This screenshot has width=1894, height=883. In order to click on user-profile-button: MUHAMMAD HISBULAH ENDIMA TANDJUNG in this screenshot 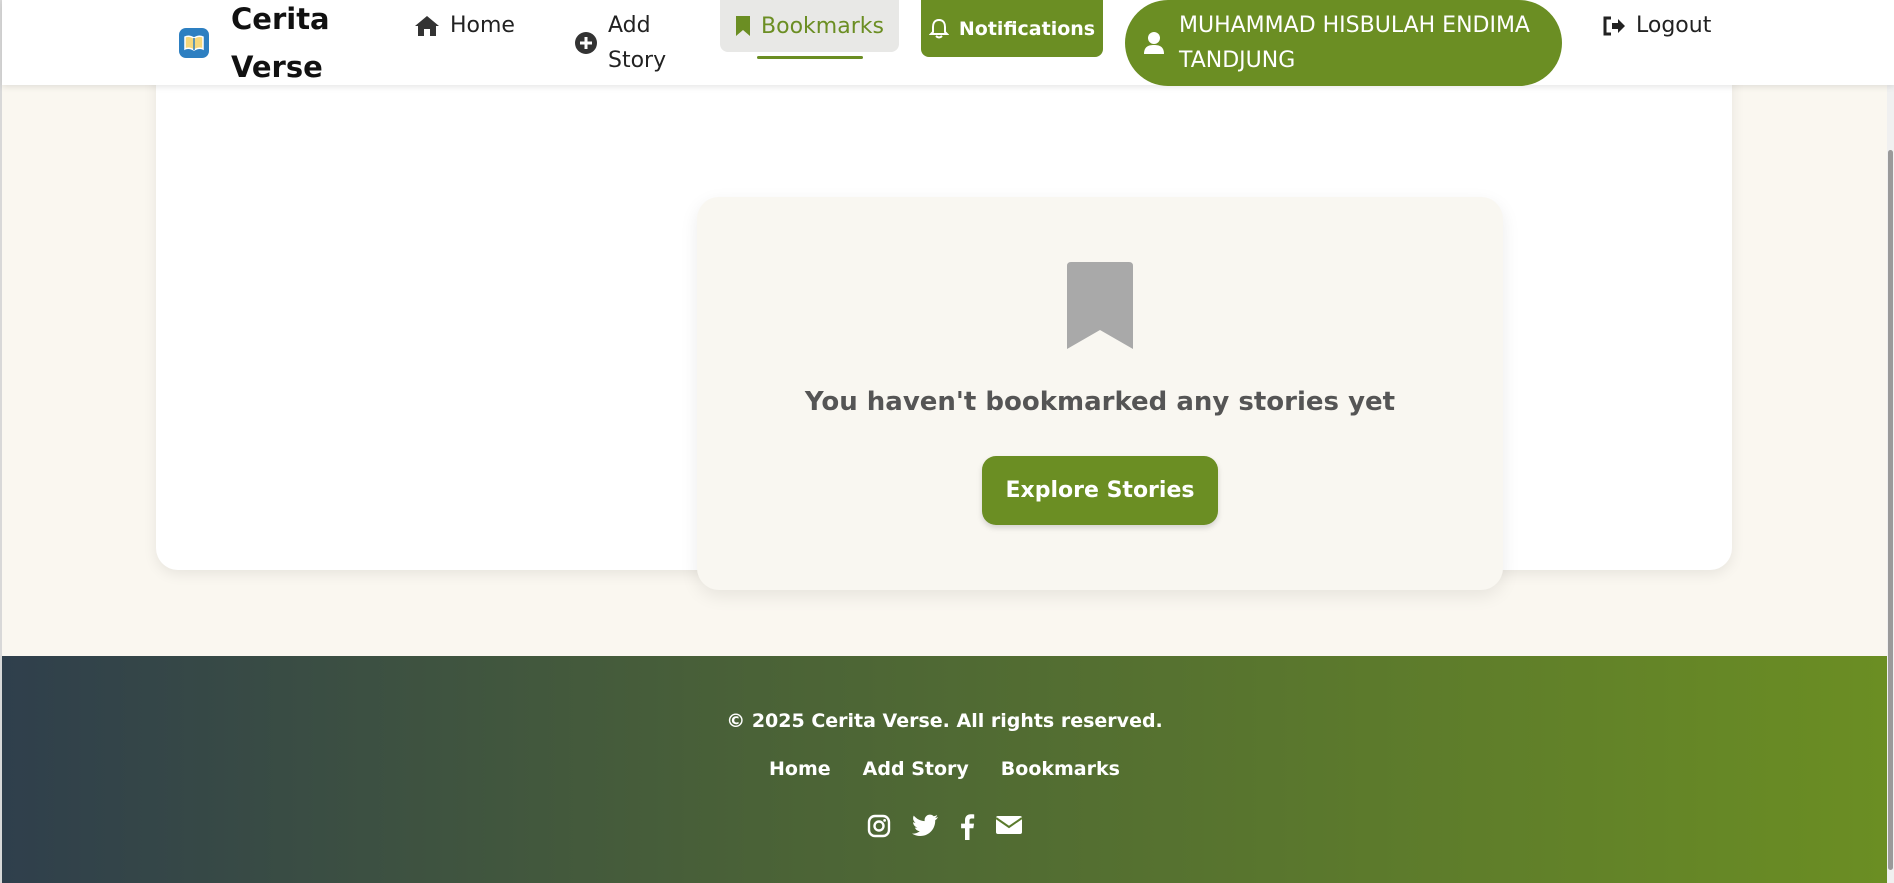, I will do `click(1343, 43)`.